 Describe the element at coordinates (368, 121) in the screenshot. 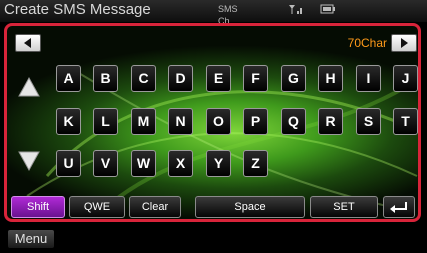

I see `key-s: S` at that location.